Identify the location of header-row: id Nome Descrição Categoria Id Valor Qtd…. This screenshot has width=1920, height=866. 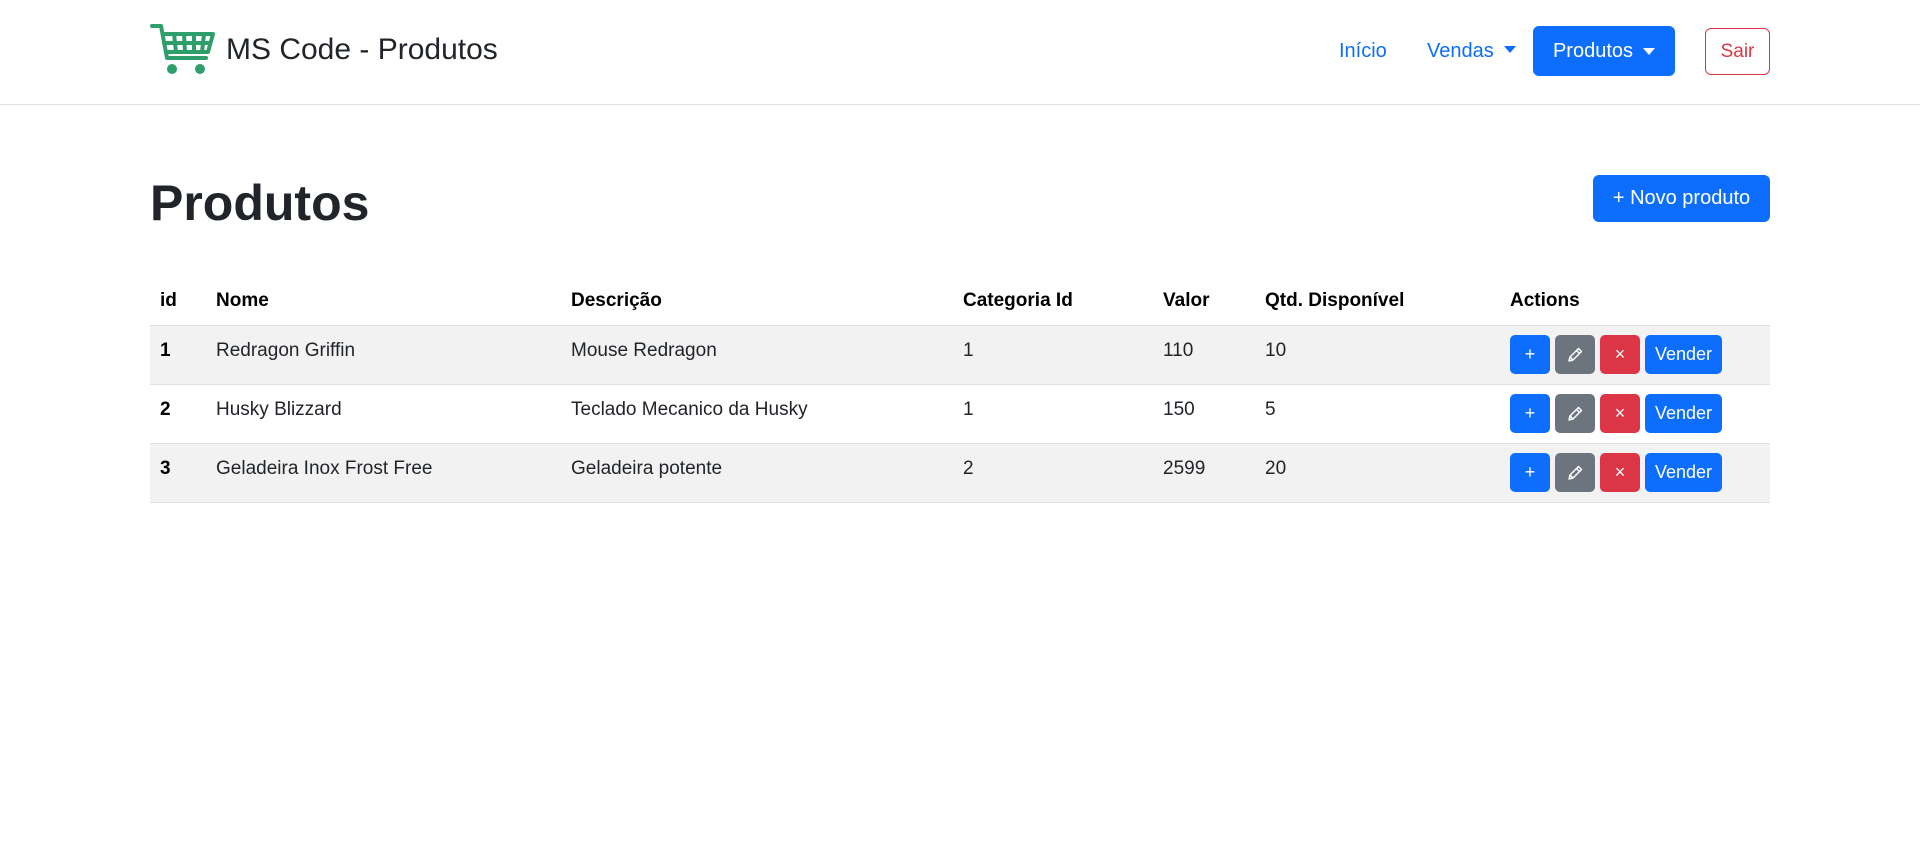
(960, 302).